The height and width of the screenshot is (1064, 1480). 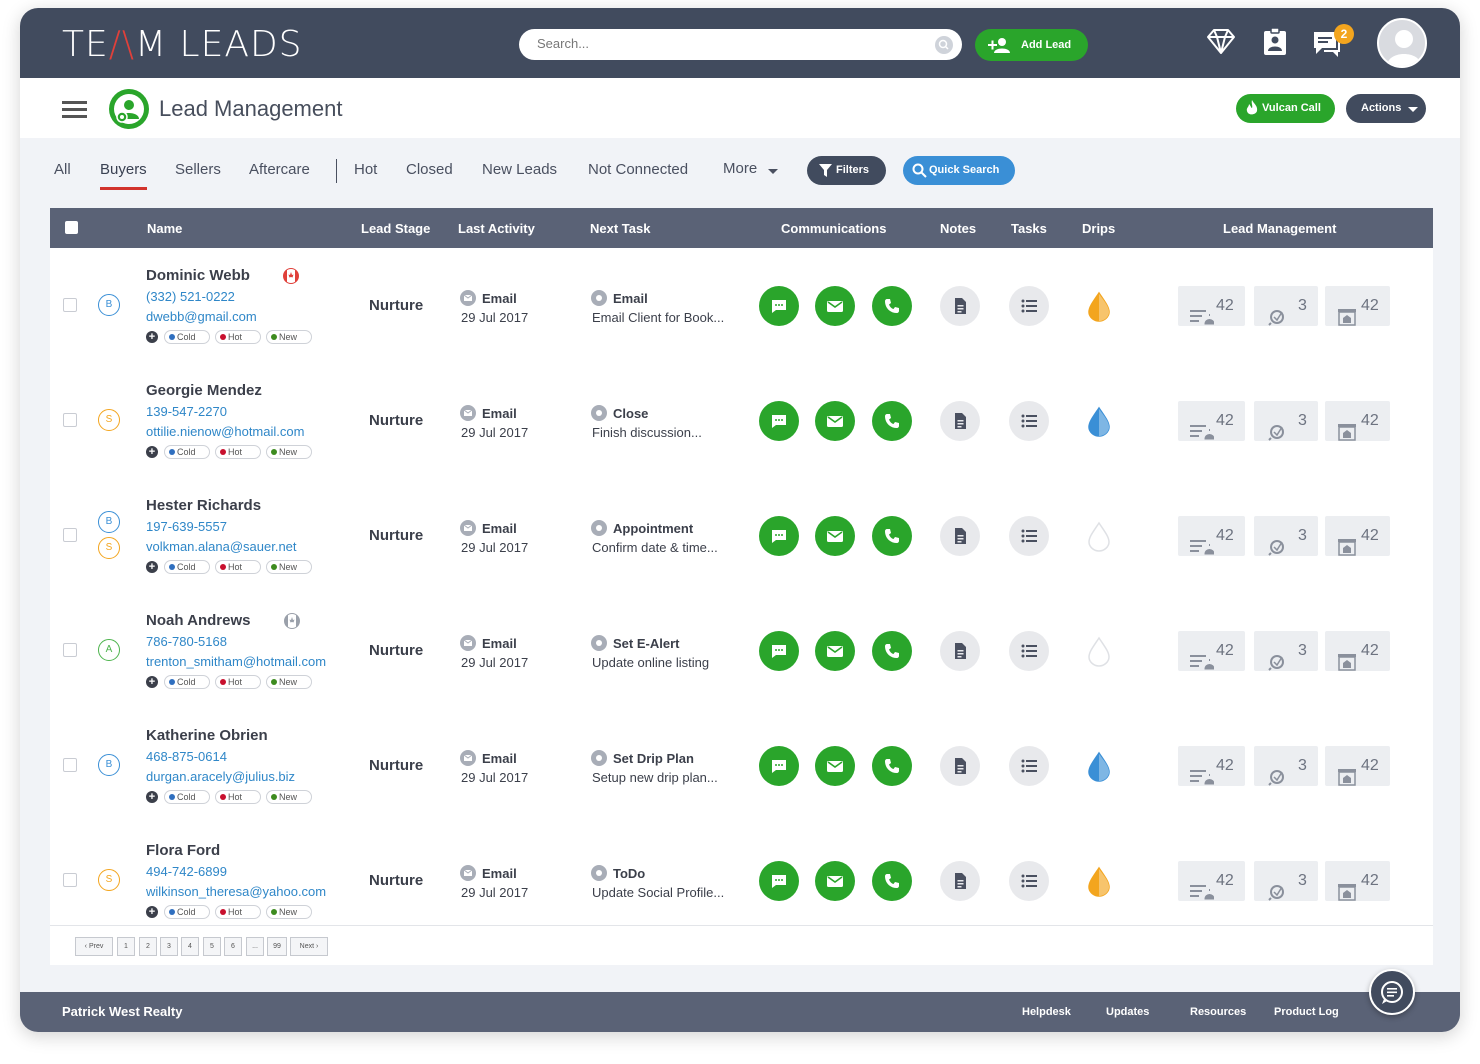 What do you see at coordinates (1031, 45) in the screenshot?
I see `add-lead-button: Add Lead` at bounding box center [1031, 45].